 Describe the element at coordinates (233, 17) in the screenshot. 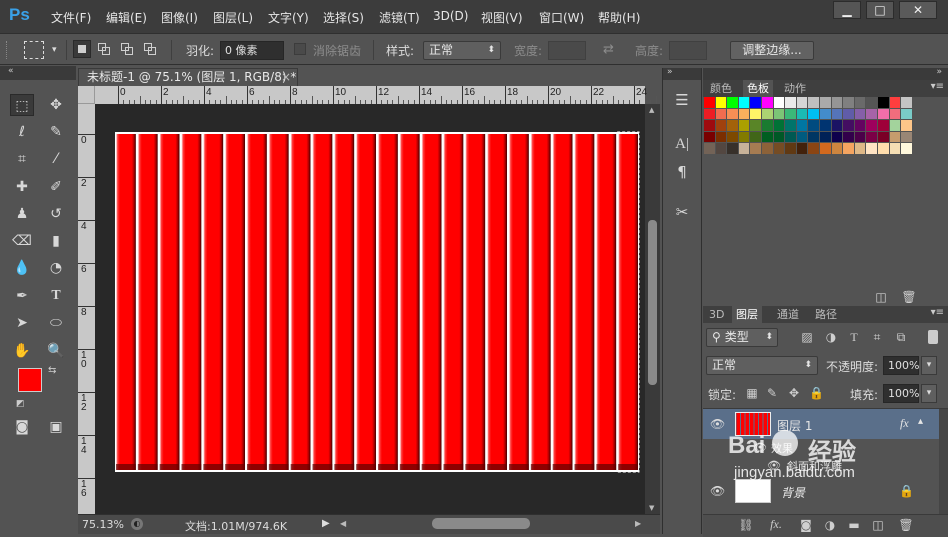

I see `menu-item: 图层(L)` at that location.